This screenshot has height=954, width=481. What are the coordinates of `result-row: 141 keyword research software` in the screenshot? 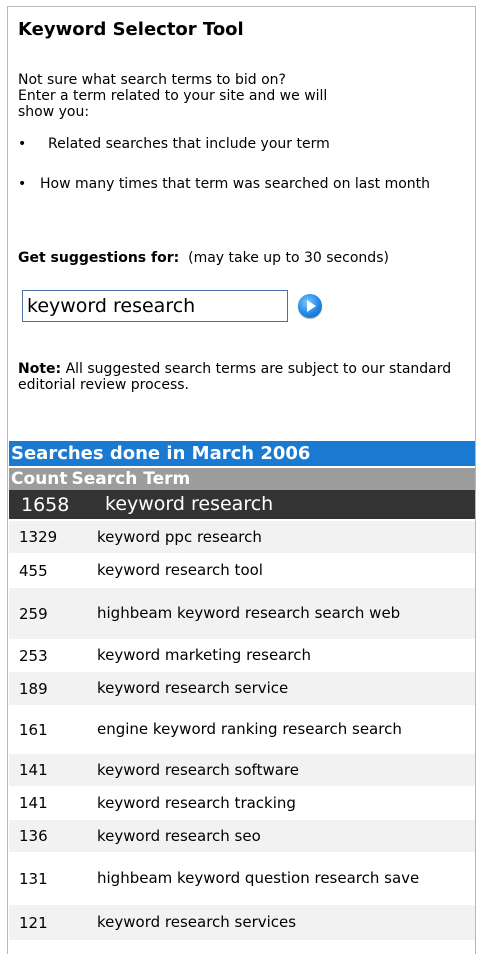 It's located at (242, 770).